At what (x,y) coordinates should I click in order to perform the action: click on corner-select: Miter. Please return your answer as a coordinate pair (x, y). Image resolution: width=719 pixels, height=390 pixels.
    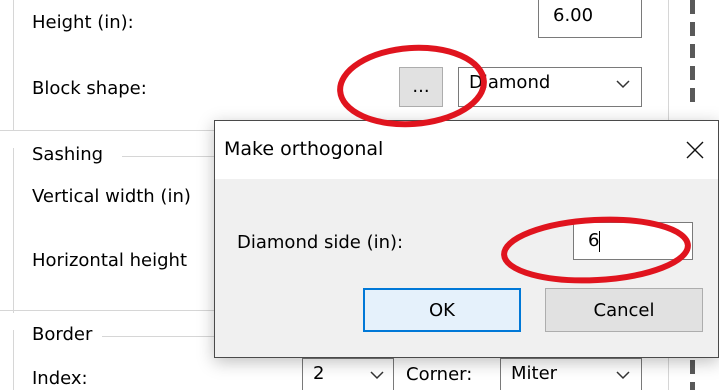
    Looking at the image, I should click on (571, 374).